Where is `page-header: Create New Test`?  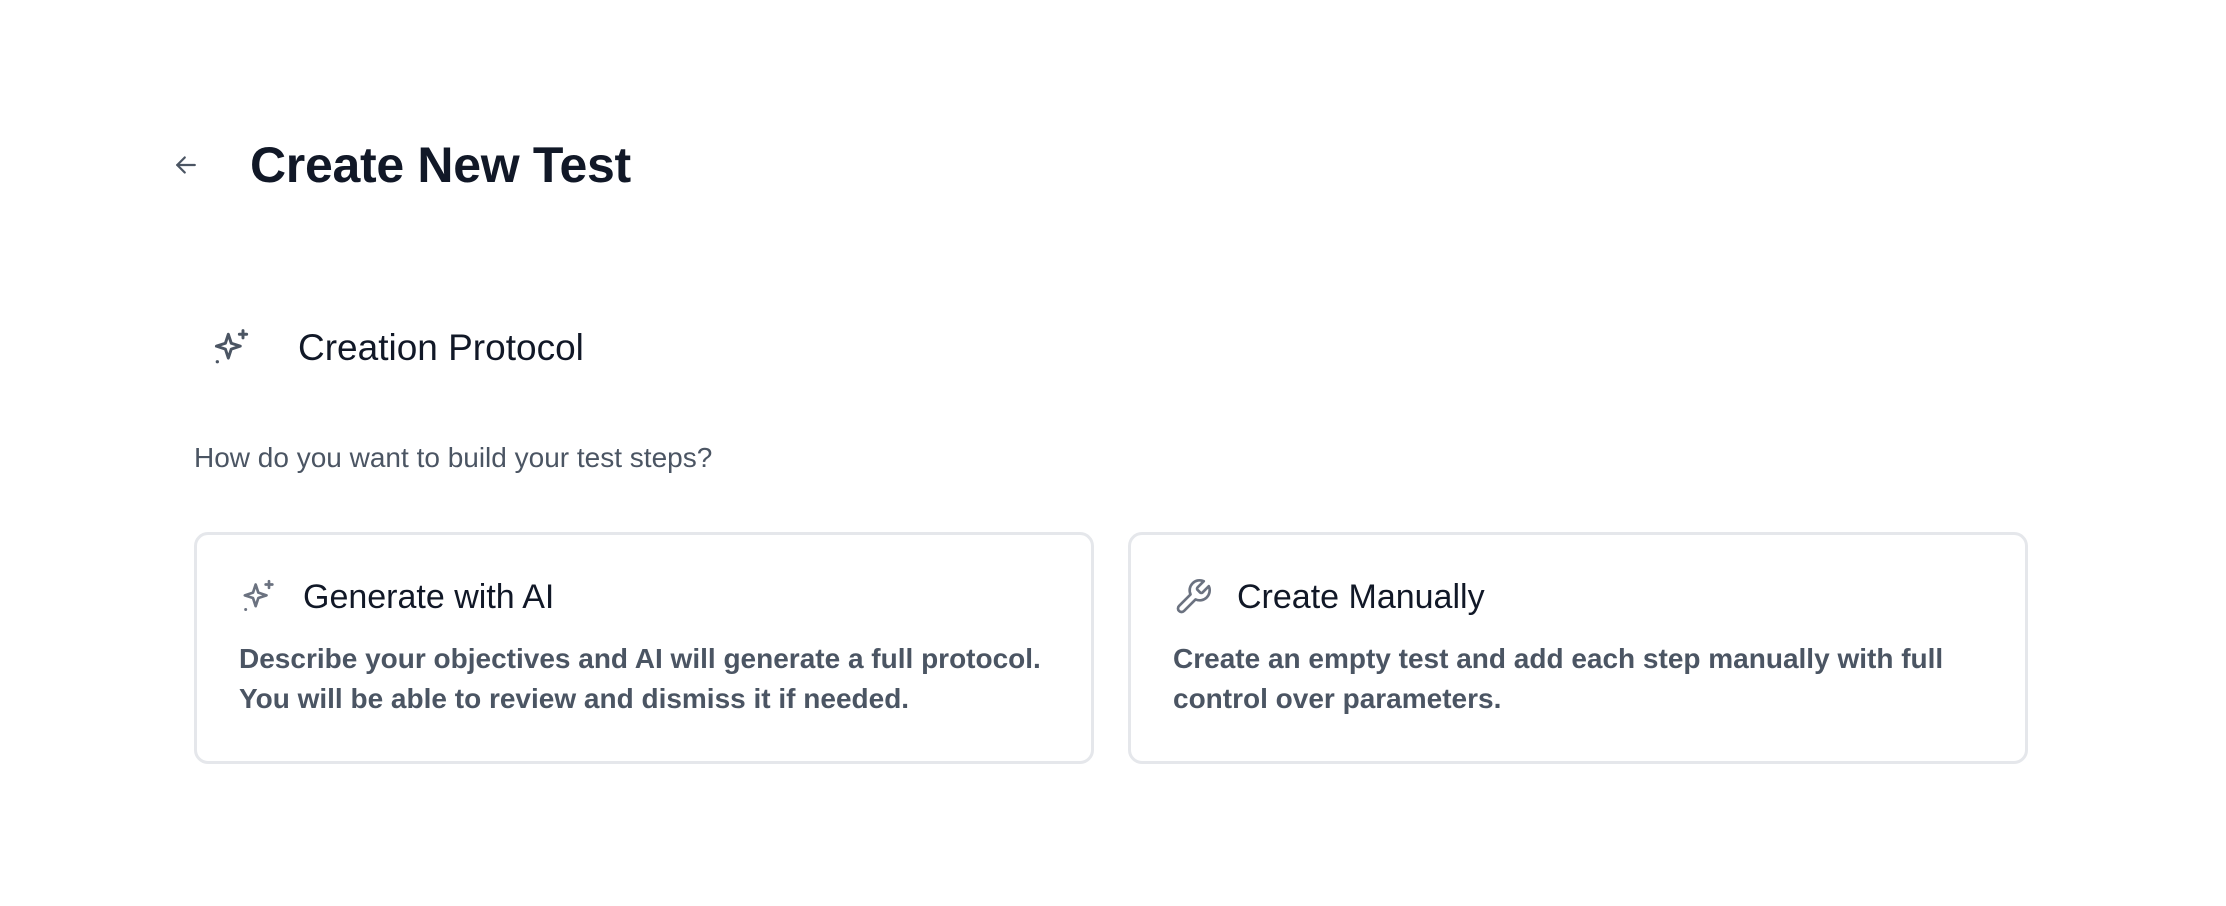 page-header: Create New Test is located at coordinates (395, 165).